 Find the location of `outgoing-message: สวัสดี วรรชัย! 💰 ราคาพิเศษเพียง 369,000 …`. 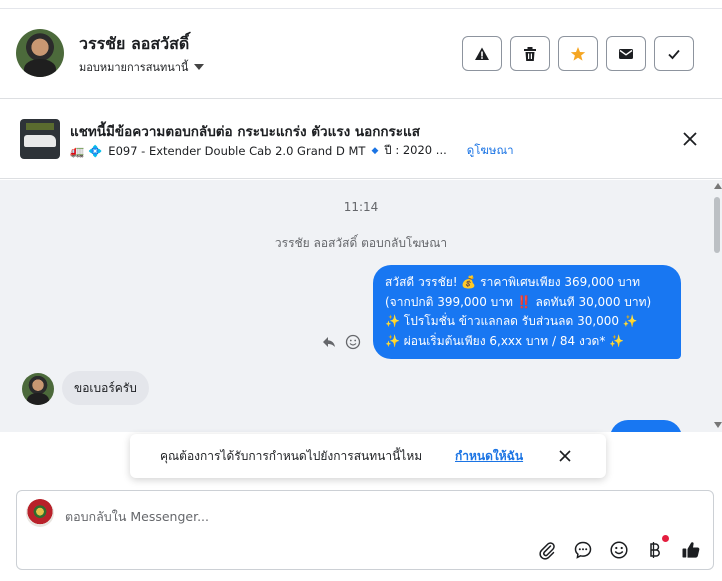

outgoing-message: สวัสดี วรรชัย! 💰 ราคาพิเศษเพียง 369,000 … is located at coordinates (527, 312).